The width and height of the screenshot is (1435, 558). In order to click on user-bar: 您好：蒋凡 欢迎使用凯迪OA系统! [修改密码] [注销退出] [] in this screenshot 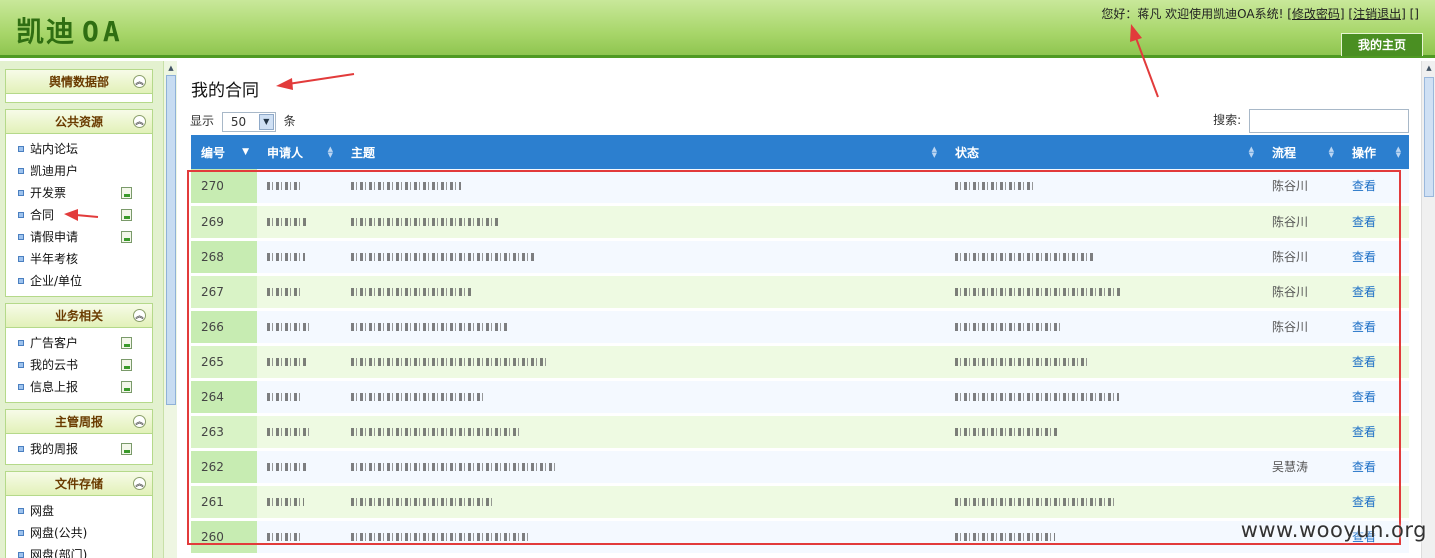, I will do `click(1260, 13)`.